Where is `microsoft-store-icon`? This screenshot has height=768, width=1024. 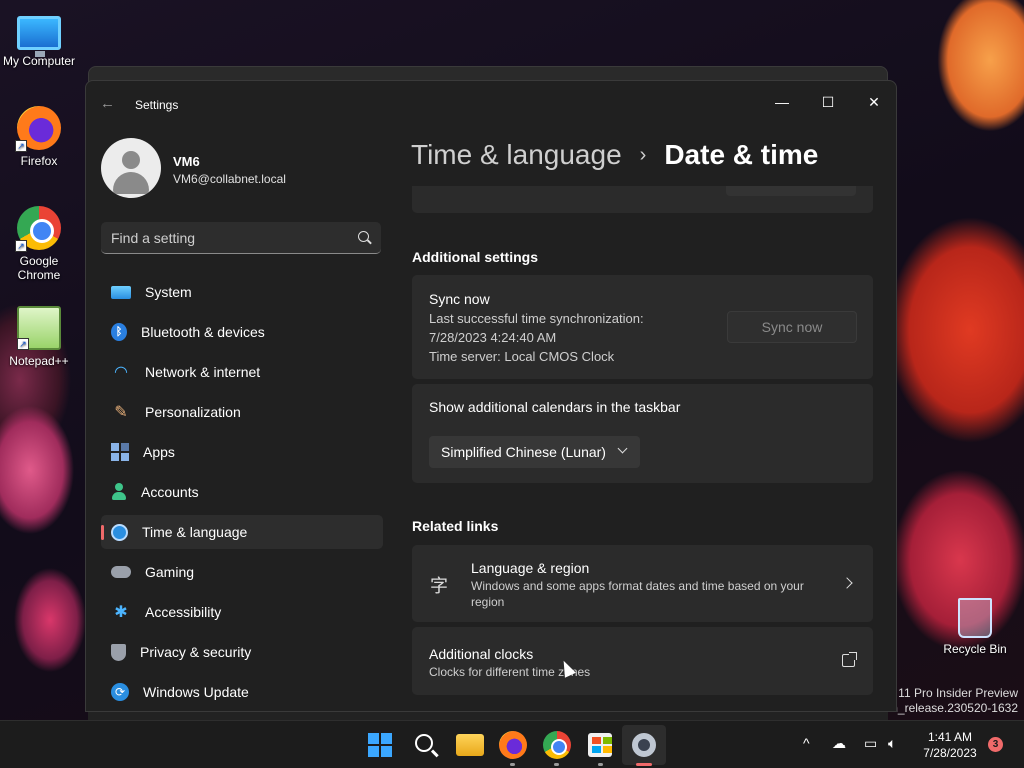
microsoft-store-icon is located at coordinates (600, 745).